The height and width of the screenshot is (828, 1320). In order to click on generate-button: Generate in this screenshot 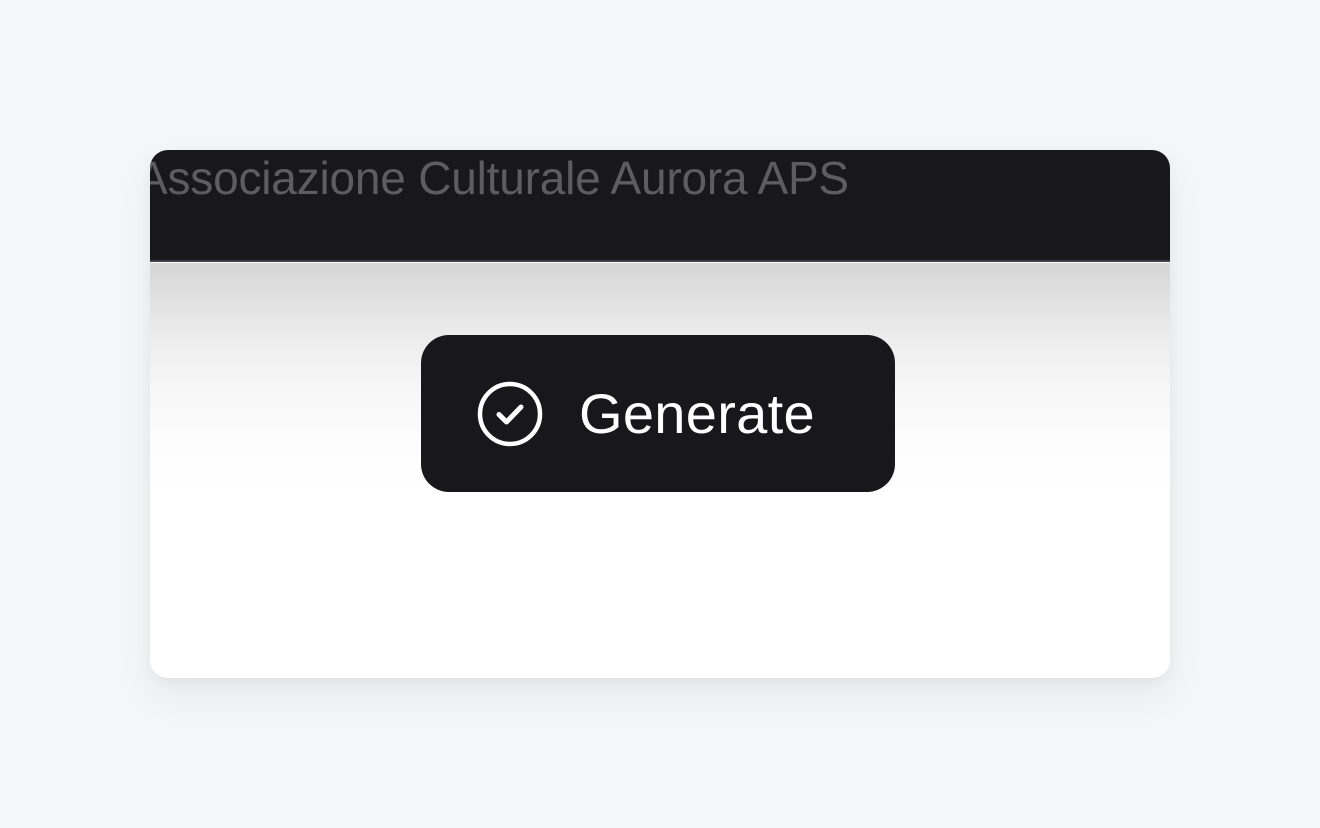, I will do `click(658, 413)`.